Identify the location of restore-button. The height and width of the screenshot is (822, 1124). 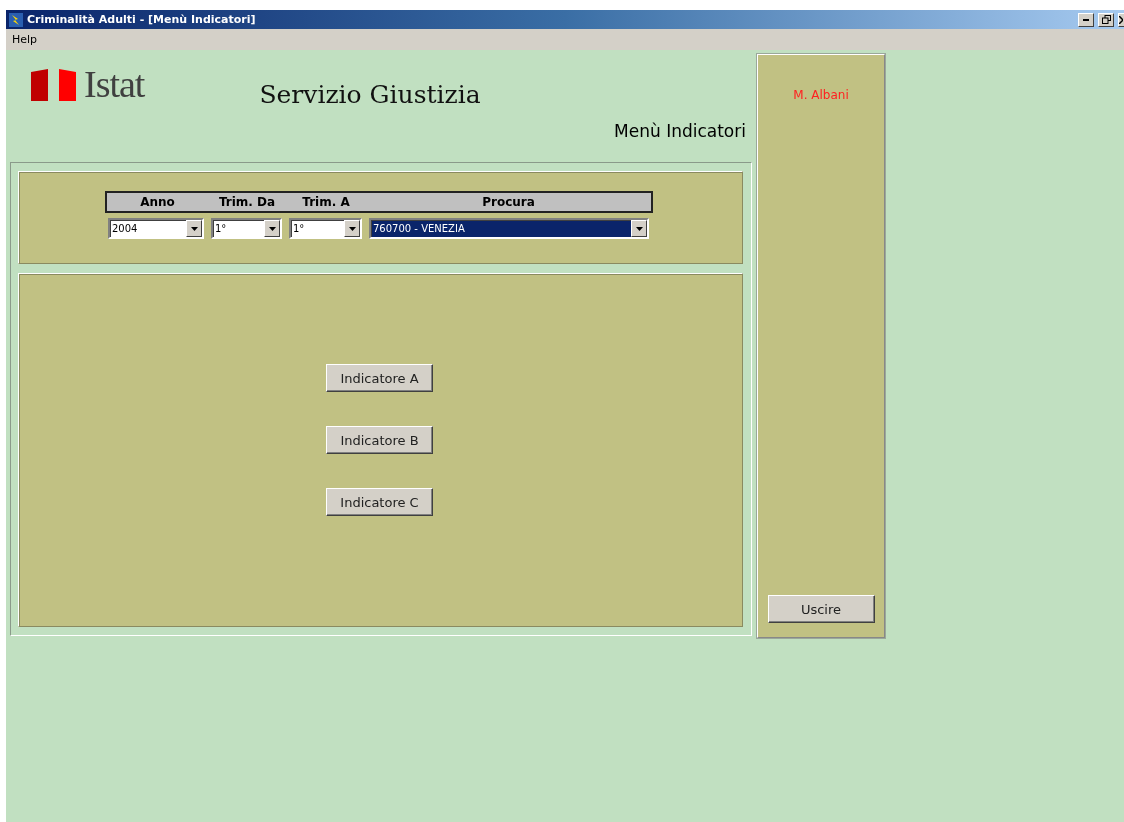
(1106, 19).